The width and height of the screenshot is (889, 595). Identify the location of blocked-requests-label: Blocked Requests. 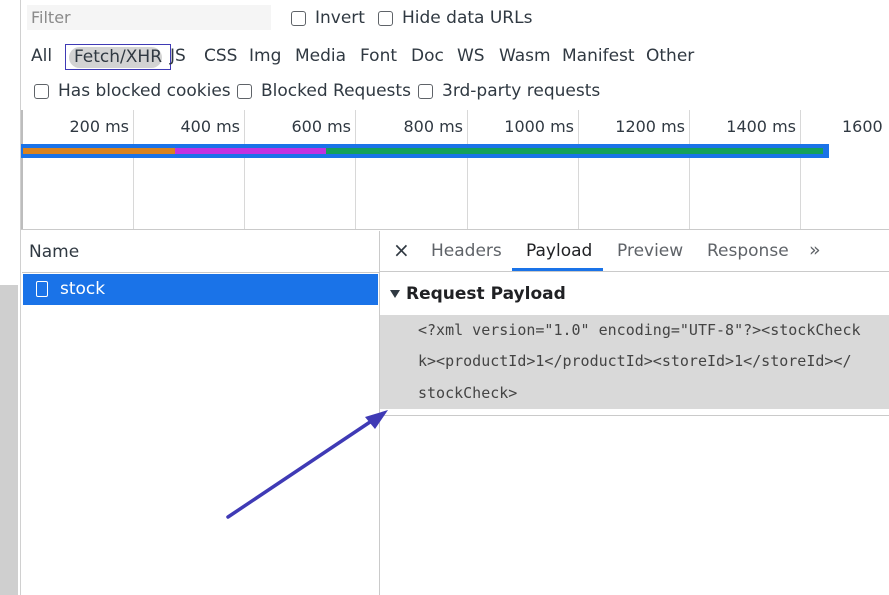
(336, 91).